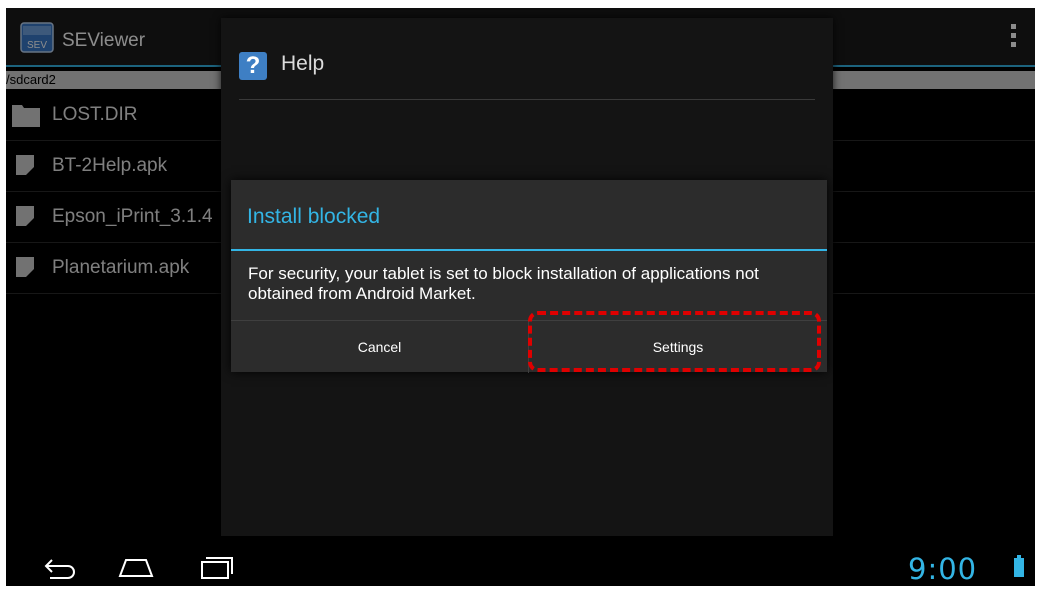  I want to click on system-bar: 9:00, so click(520, 566).